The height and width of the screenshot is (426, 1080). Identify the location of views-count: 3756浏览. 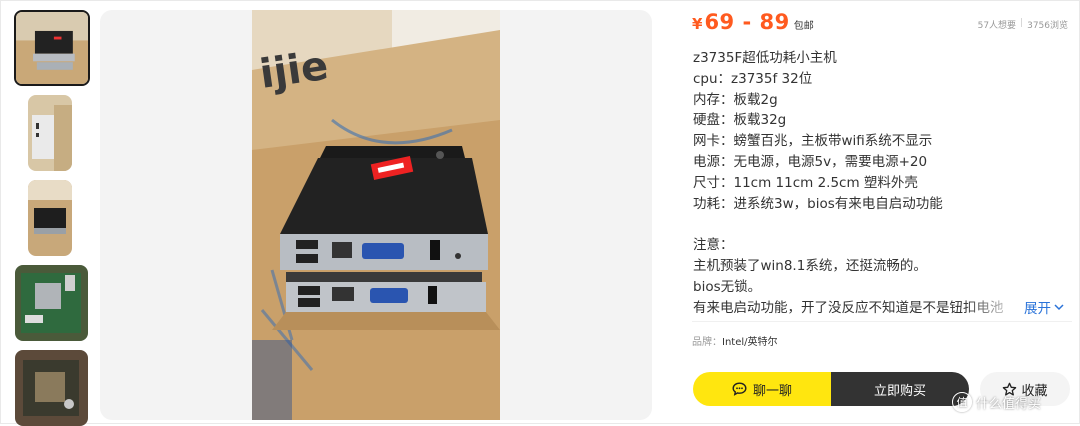
(1047, 26).